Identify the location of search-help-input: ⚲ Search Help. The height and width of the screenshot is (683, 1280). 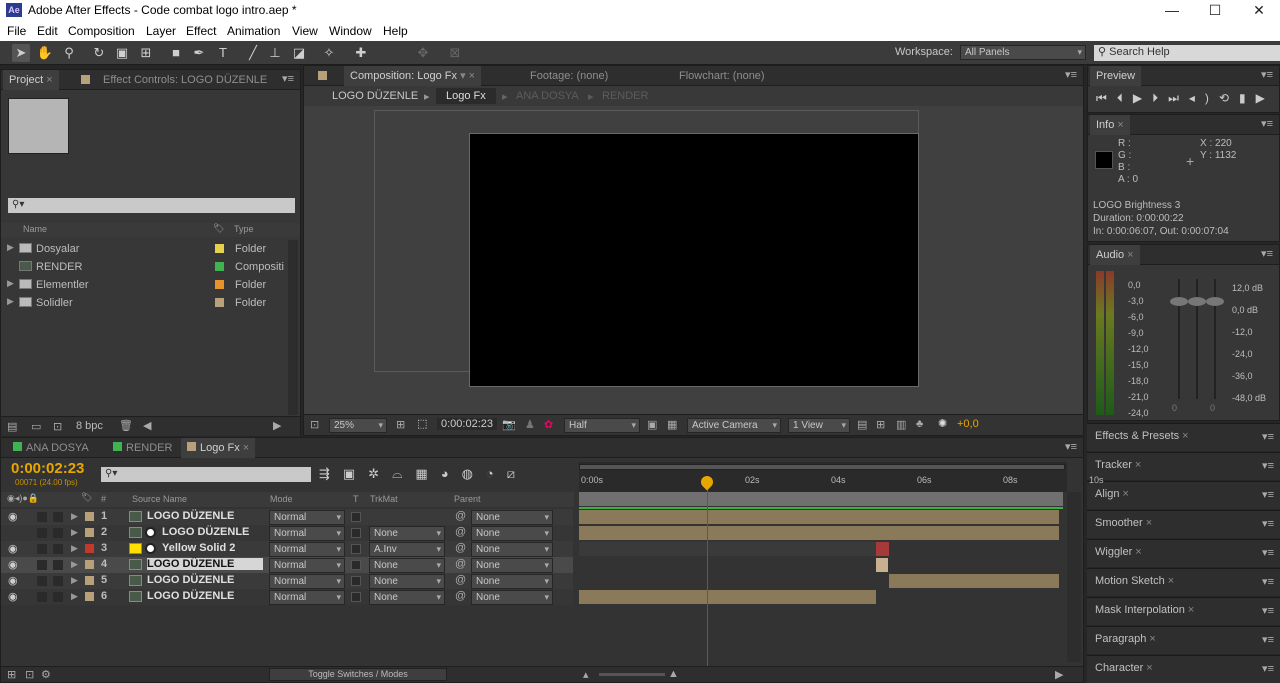
(1187, 53).